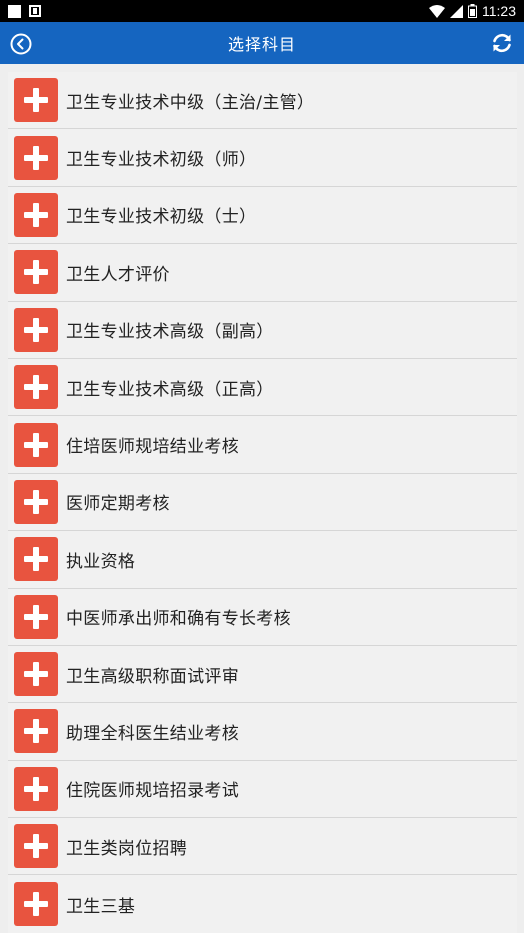 This screenshot has width=524, height=933. I want to click on app-bar: 选择科目, so click(262, 43).